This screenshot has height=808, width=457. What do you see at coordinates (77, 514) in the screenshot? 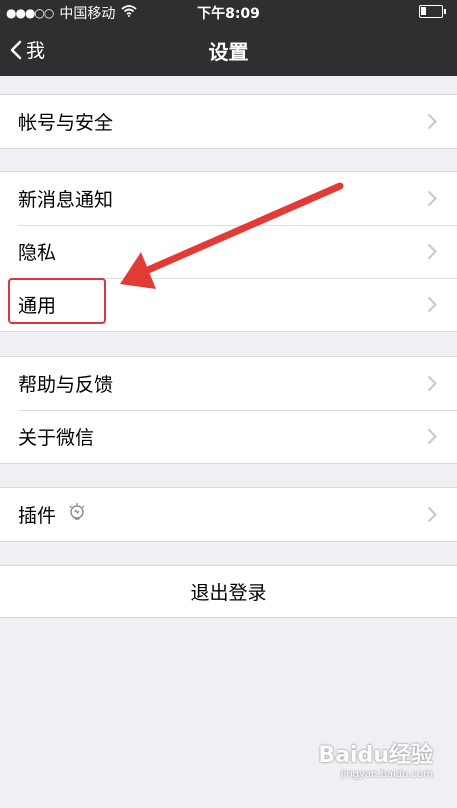
I see `lightbulb-icon` at bounding box center [77, 514].